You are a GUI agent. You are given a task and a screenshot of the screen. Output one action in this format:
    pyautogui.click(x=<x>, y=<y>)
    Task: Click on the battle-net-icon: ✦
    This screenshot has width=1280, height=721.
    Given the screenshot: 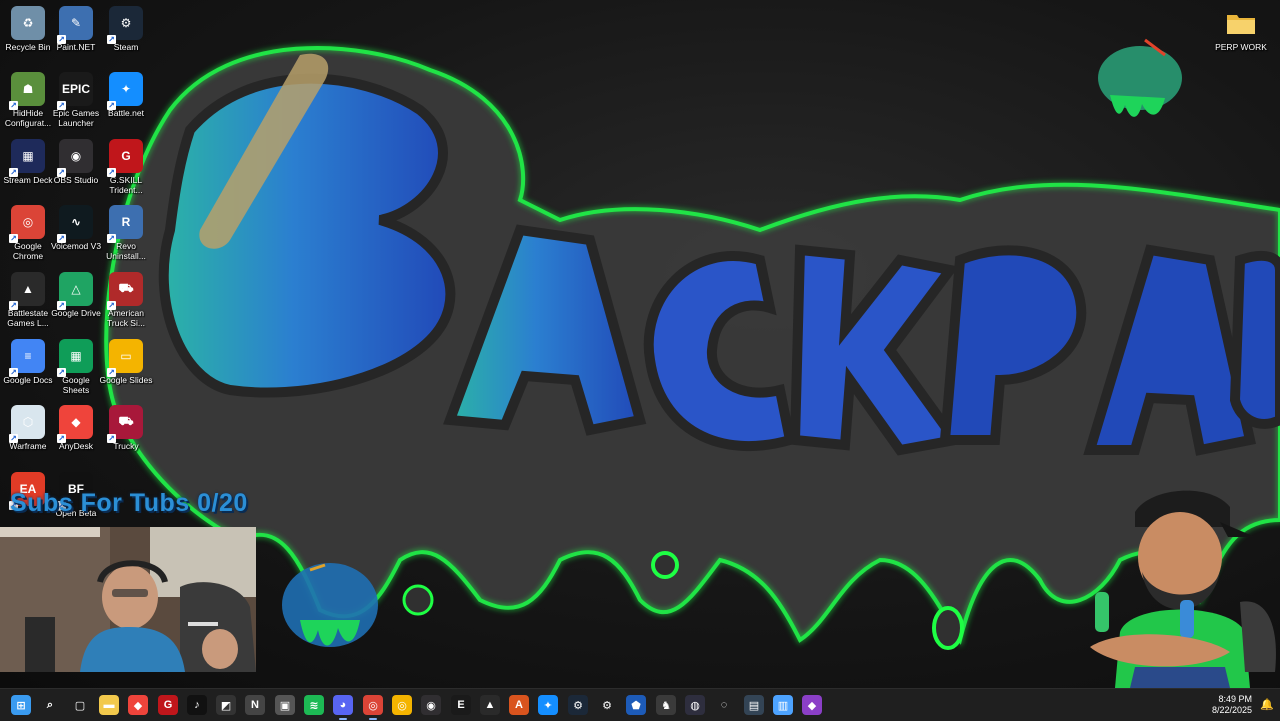 What is the action you would take?
    pyautogui.click(x=125, y=91)
    